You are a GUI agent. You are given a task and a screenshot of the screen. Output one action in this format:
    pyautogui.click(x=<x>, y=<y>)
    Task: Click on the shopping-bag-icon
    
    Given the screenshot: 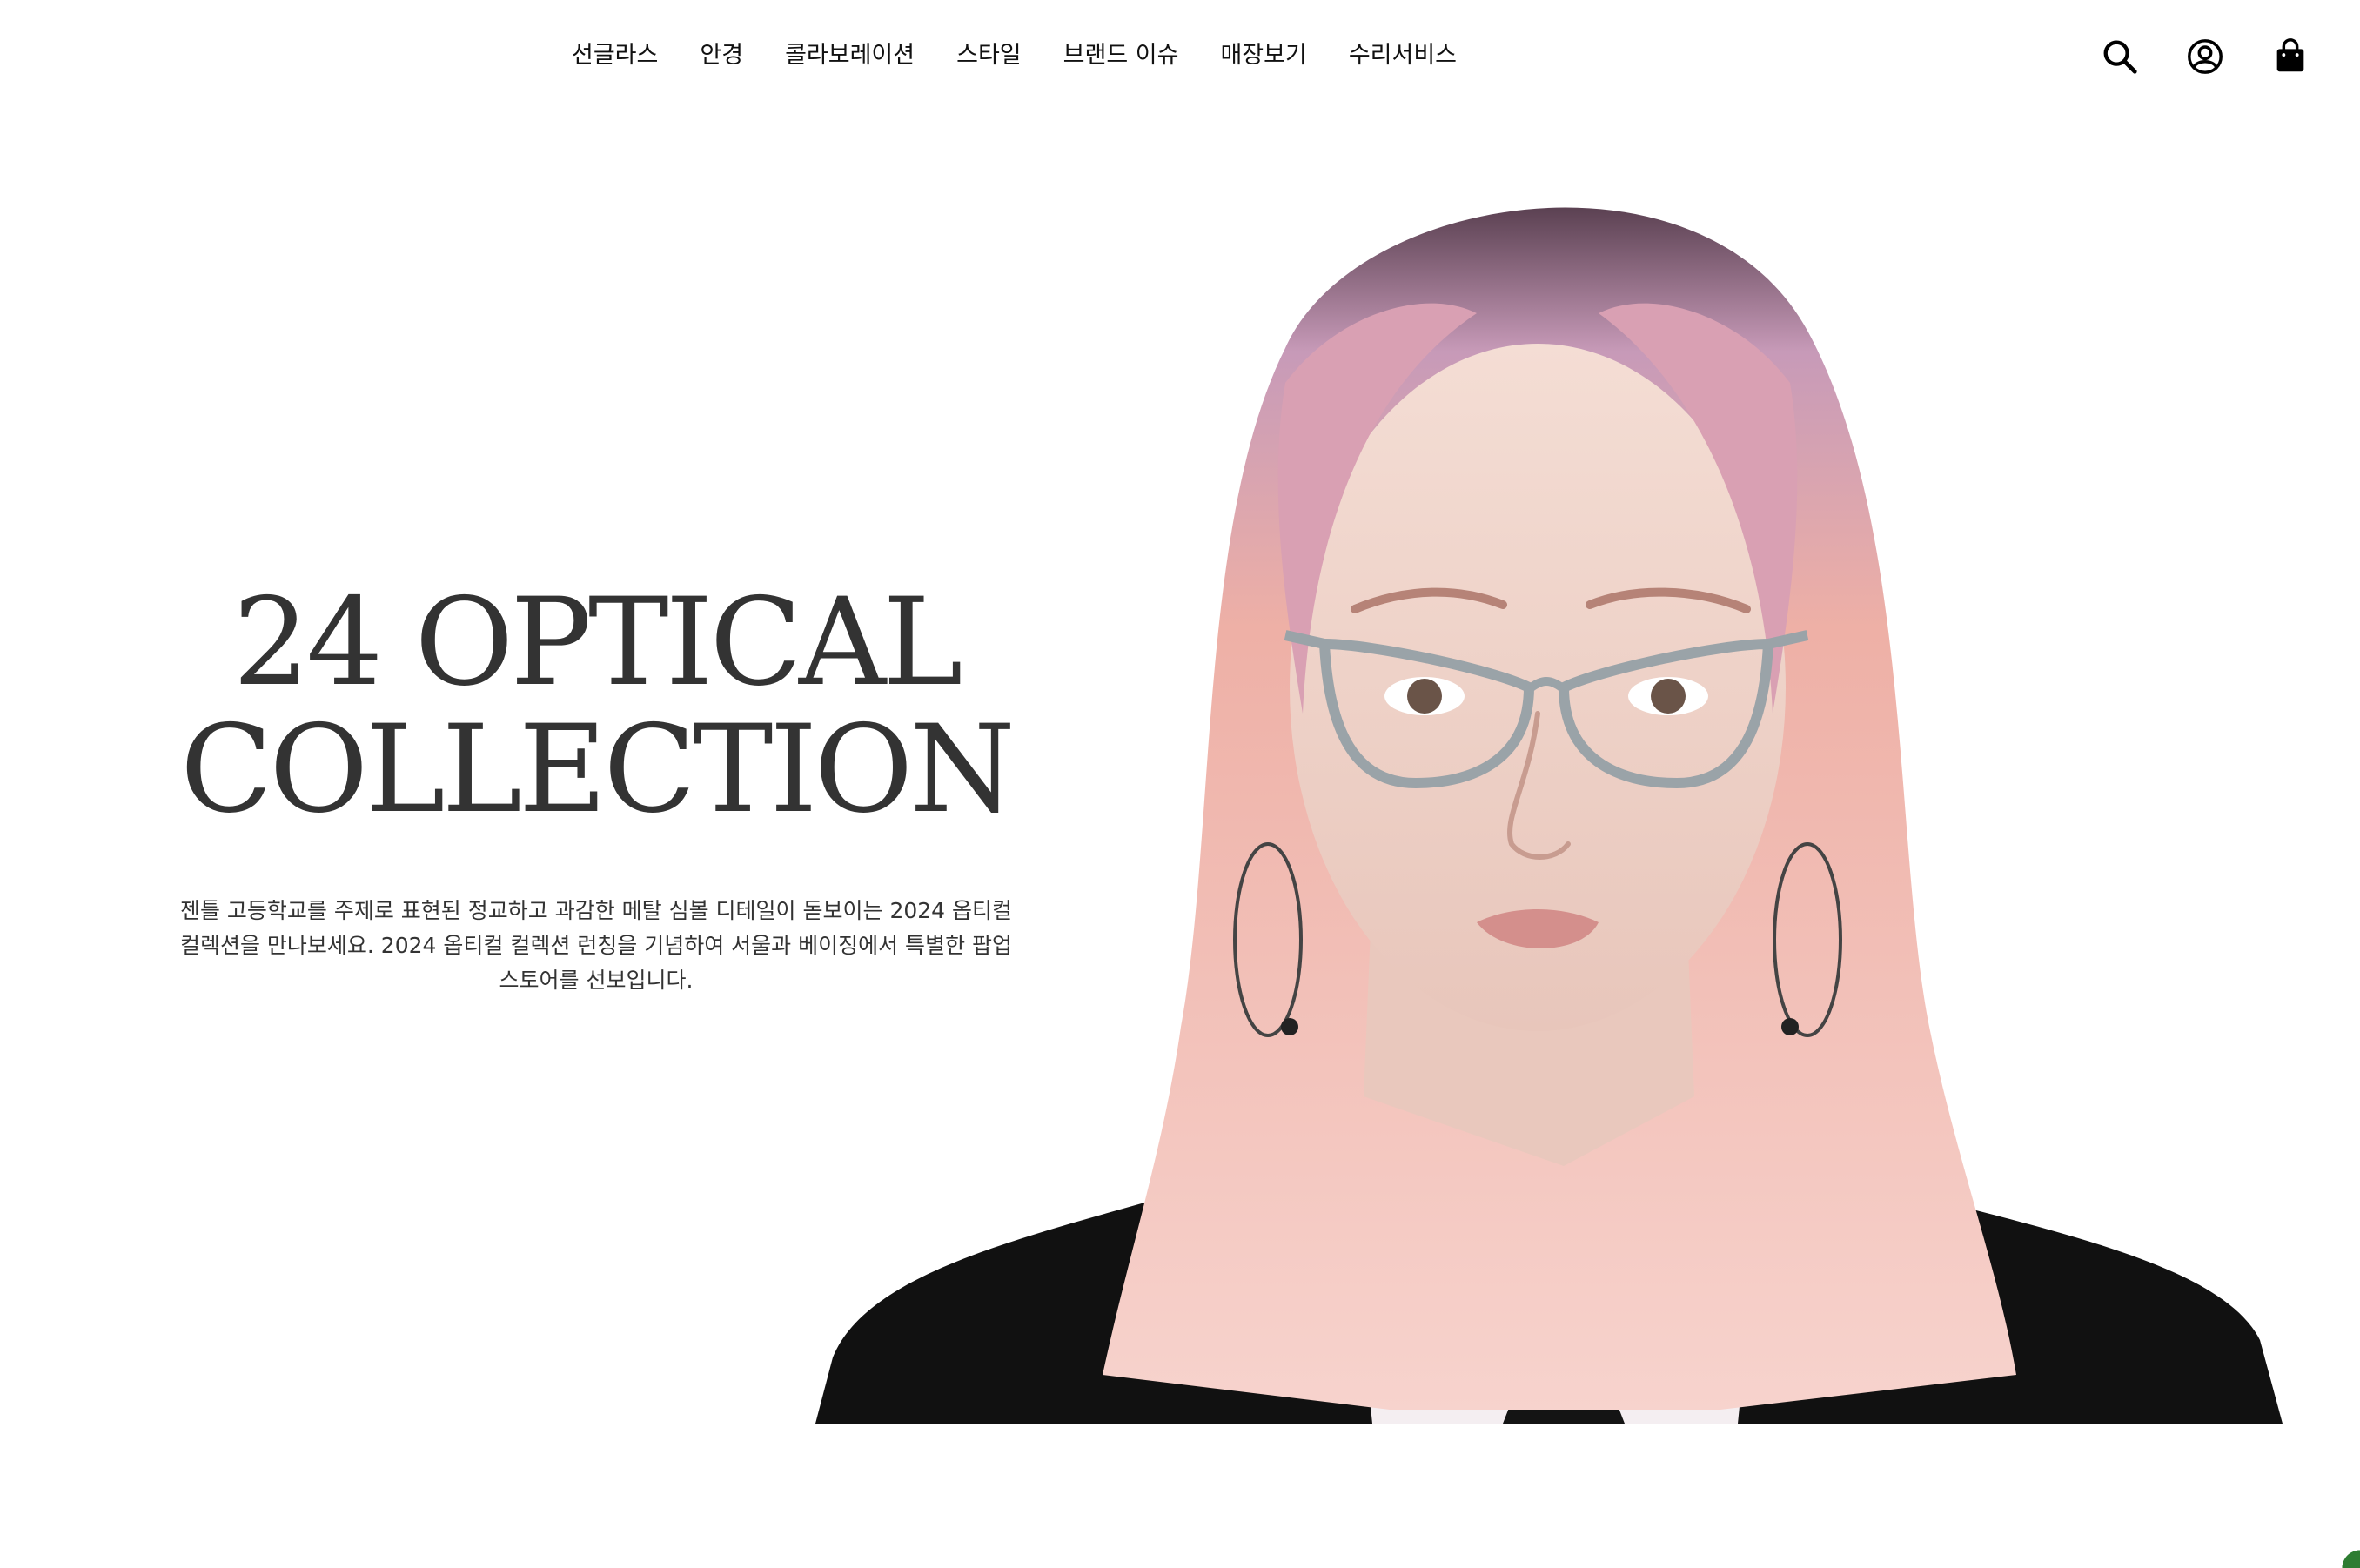 What is the action you would take?
    pyautogui.click(x=2290, y=55)
    